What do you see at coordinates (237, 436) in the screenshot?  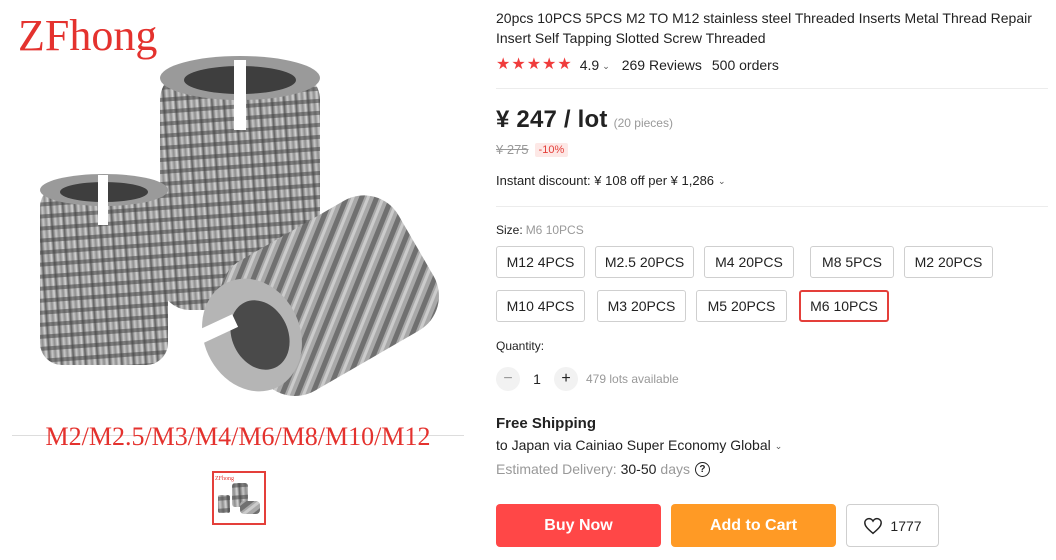 I see `sizes-caption: M2/M2.5/M3/M4/M6/M8/M10/M12` at bounding box center [237, 436].